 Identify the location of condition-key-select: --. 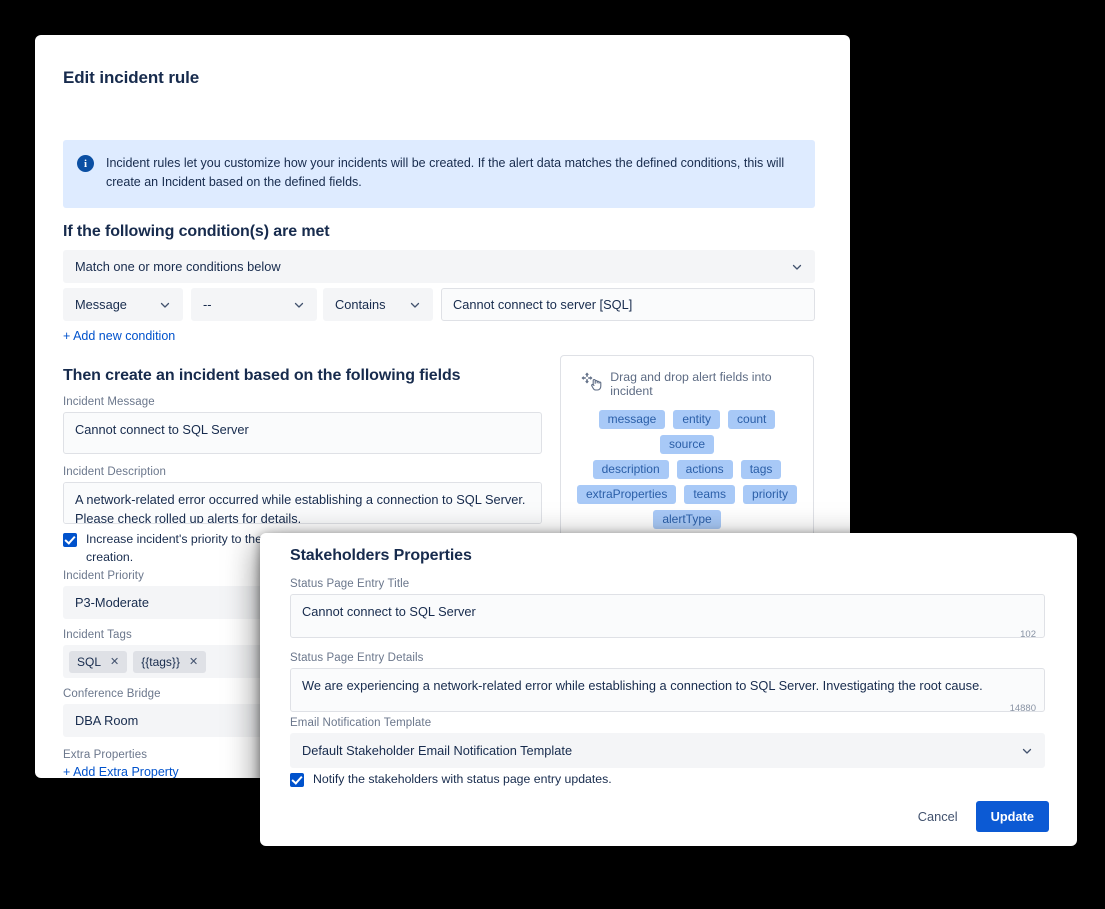
(254, 304).